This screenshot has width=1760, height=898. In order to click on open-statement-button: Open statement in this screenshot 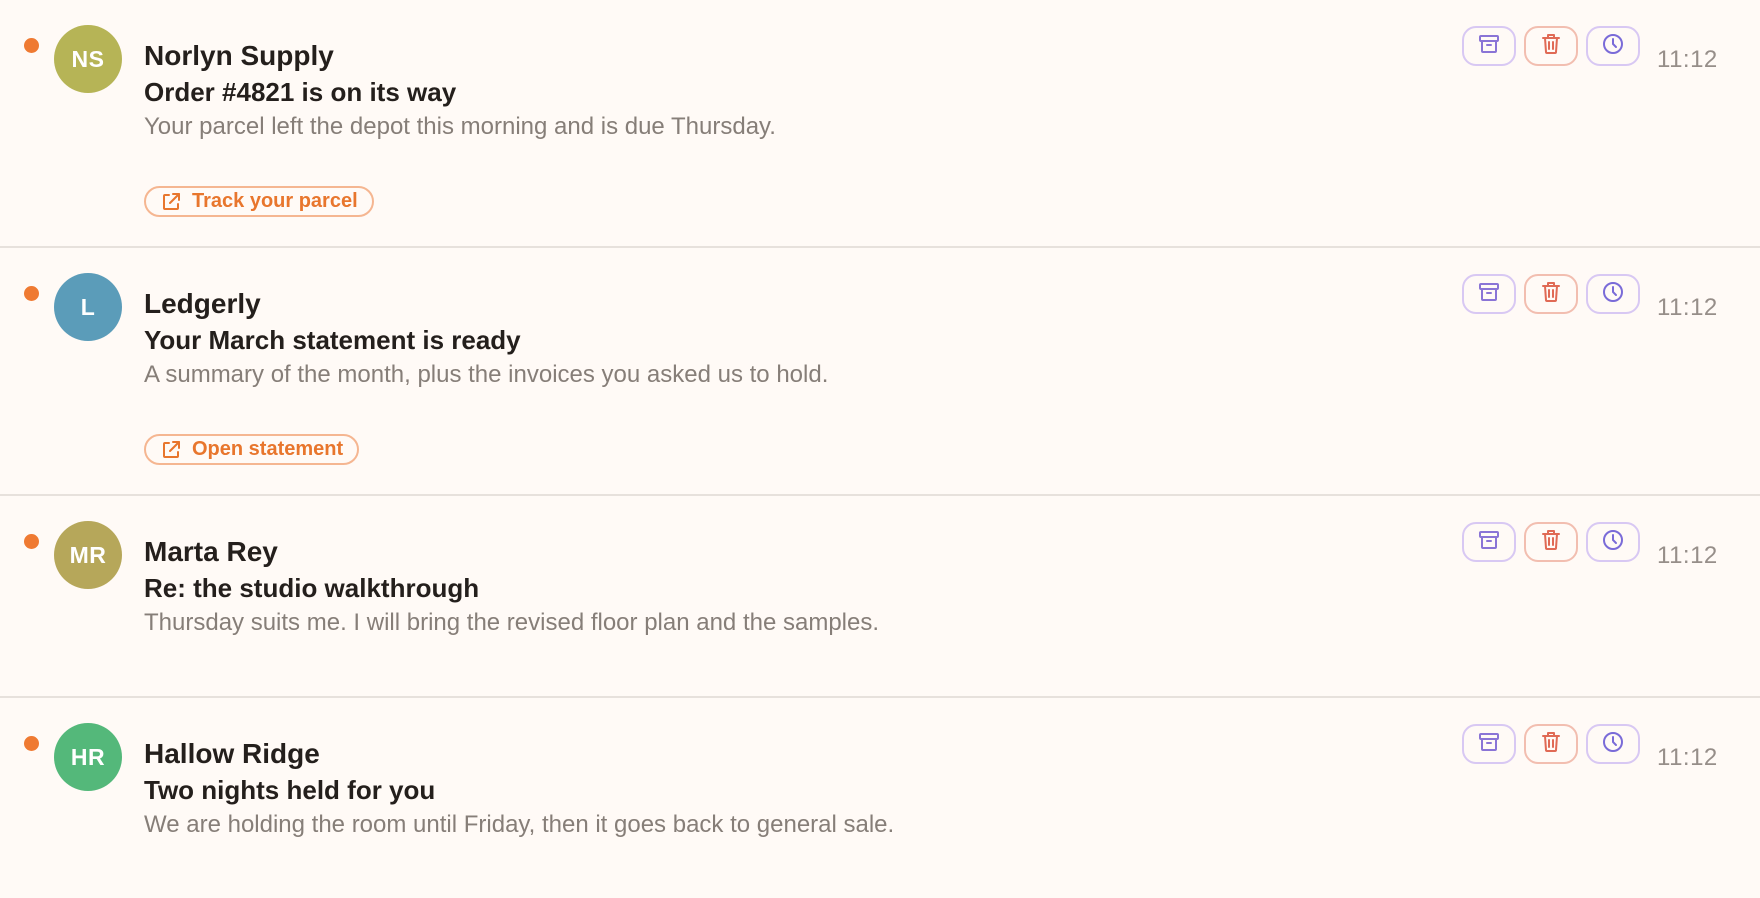, I will do `click(252, 449)`.